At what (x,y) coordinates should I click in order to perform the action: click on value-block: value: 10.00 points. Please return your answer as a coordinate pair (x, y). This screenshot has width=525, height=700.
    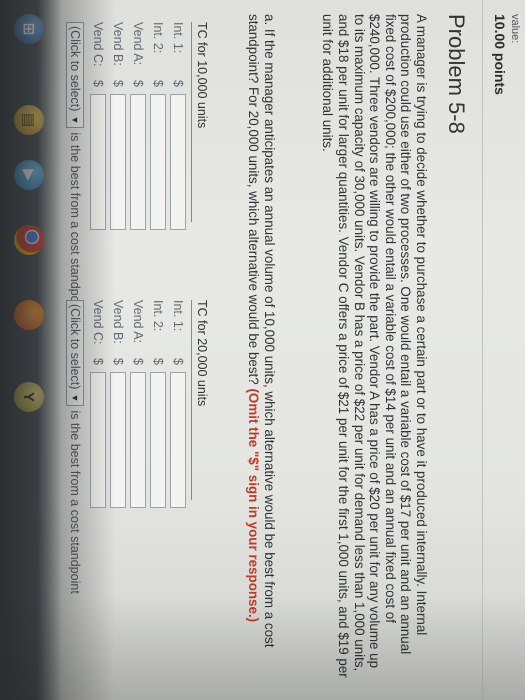
    Looking at the image, I should click on (506, 54).